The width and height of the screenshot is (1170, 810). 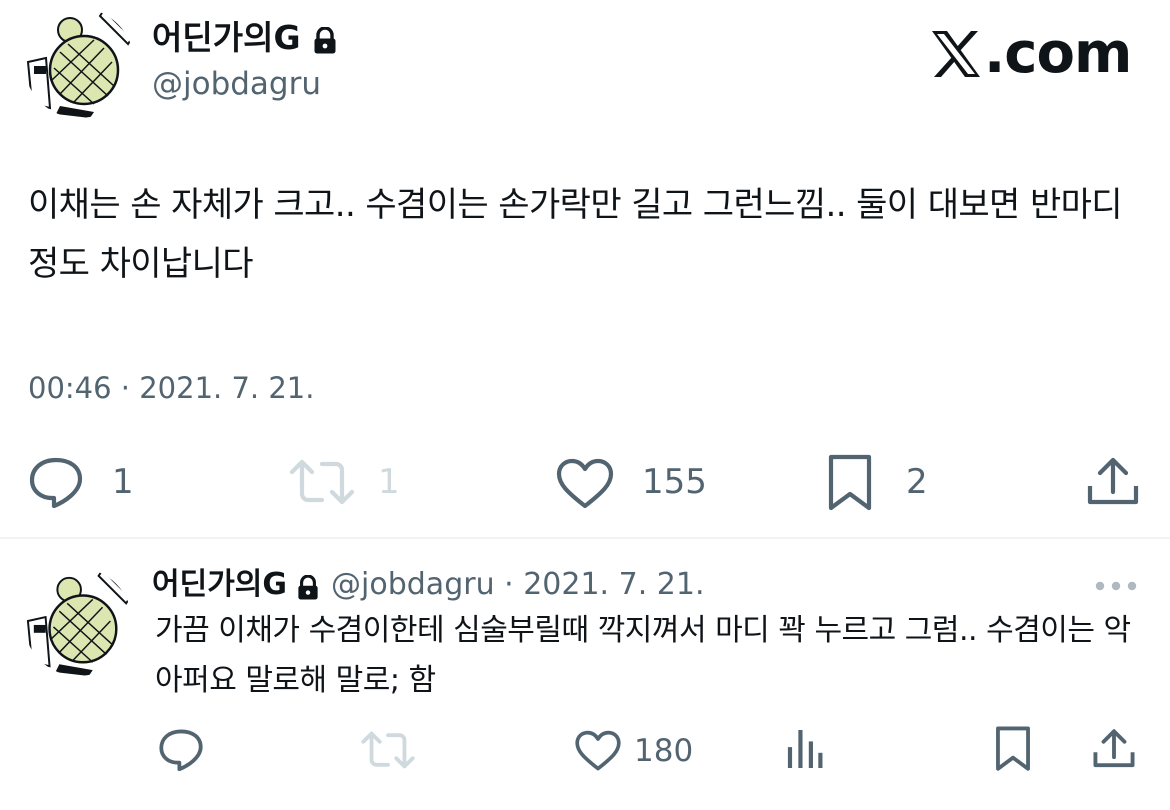 What do you see at coordinates (236, 84) in the screenshot?
I see `author-handle: @jobdagru` at bounding box center [236, 84].